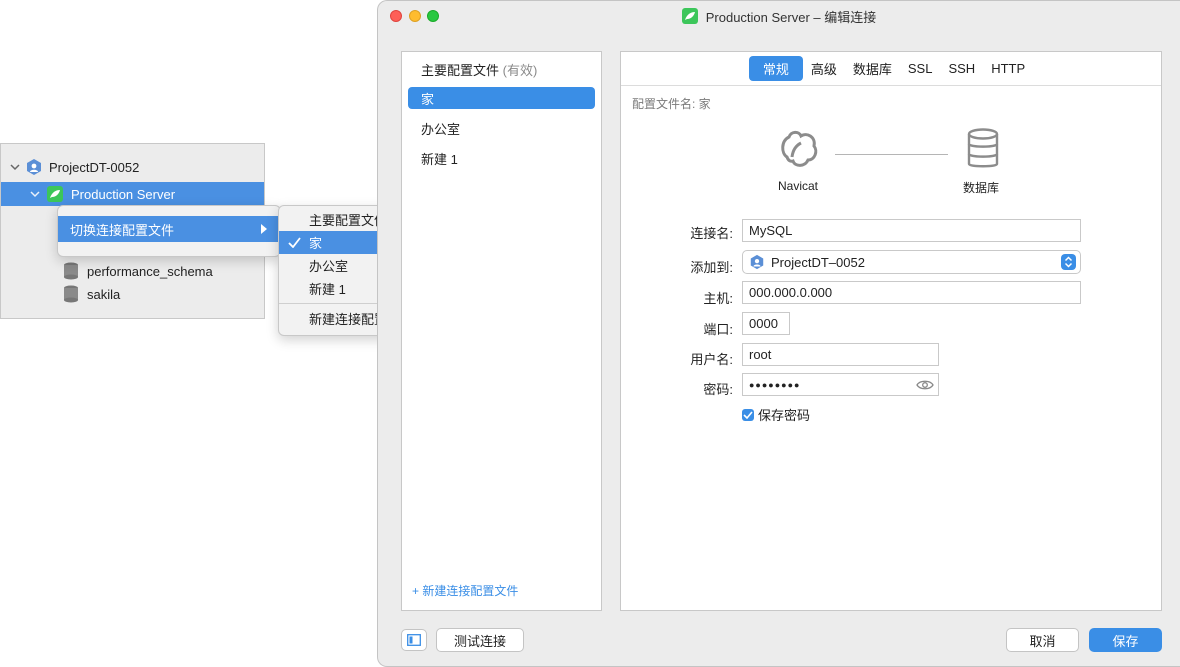  Describe the element at coordinates (784, 415) in the screenshot. I see `save-password-label: 保存密码` at that location.